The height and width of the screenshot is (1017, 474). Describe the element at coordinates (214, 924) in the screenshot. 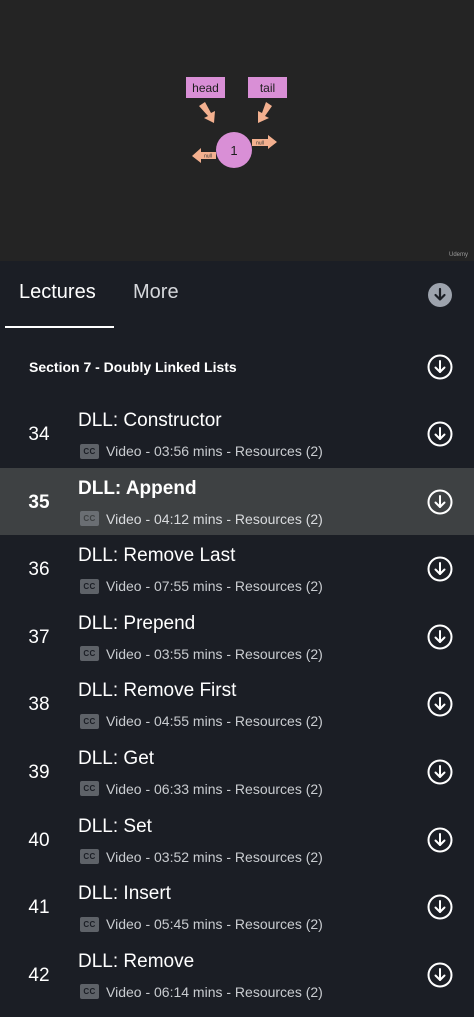

I see `lecture-meta-text: Video - 05:45 mins - Resources (2)` at that location.